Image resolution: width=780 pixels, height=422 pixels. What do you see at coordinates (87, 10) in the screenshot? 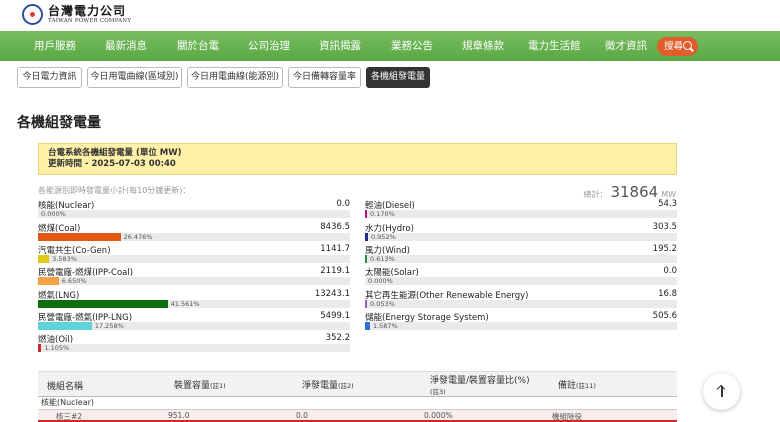
I see `logo-name-cn: 台灣電力公司` at bounding box center [87, 10].